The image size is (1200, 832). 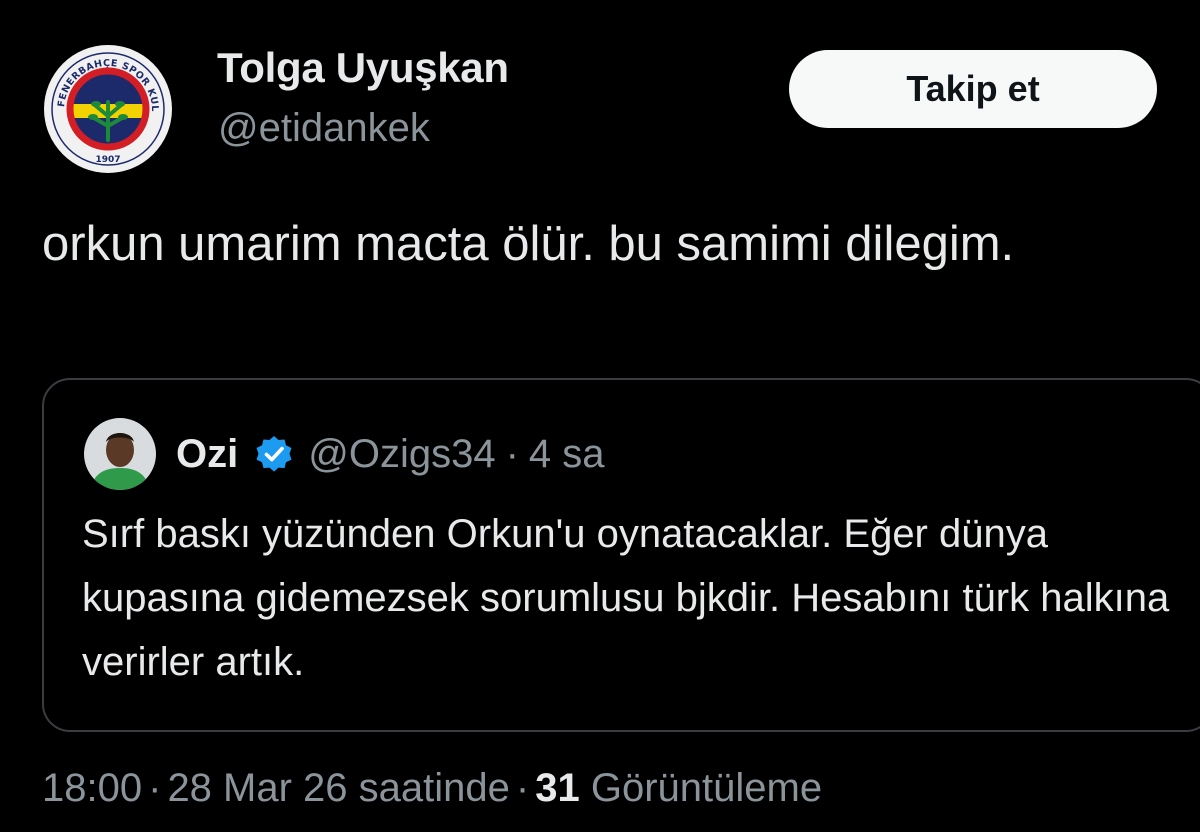 I want to click on author-display-name: Tolga Uyuşkan, so click(x=363, y=68).